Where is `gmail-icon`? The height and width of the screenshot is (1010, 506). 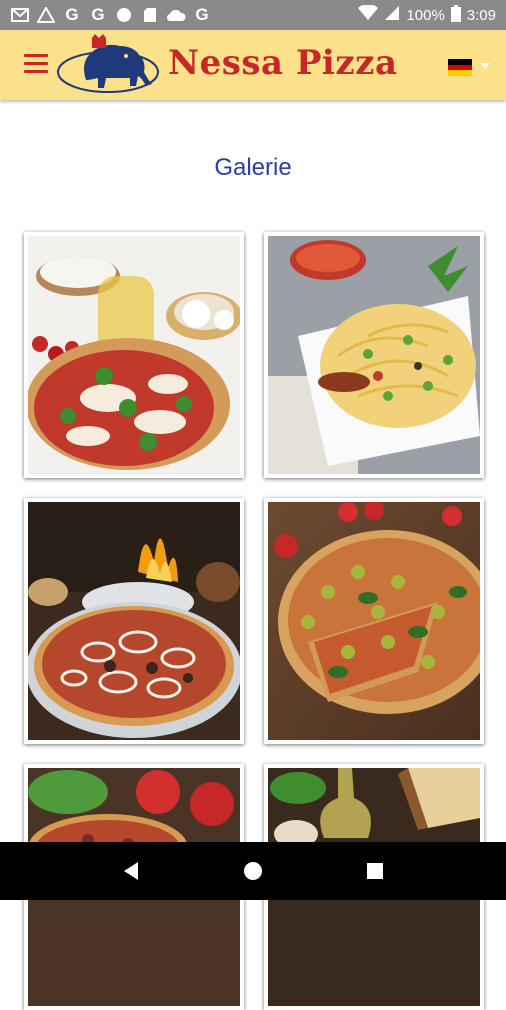
gmail-icon is located at coordinates (20, 15).